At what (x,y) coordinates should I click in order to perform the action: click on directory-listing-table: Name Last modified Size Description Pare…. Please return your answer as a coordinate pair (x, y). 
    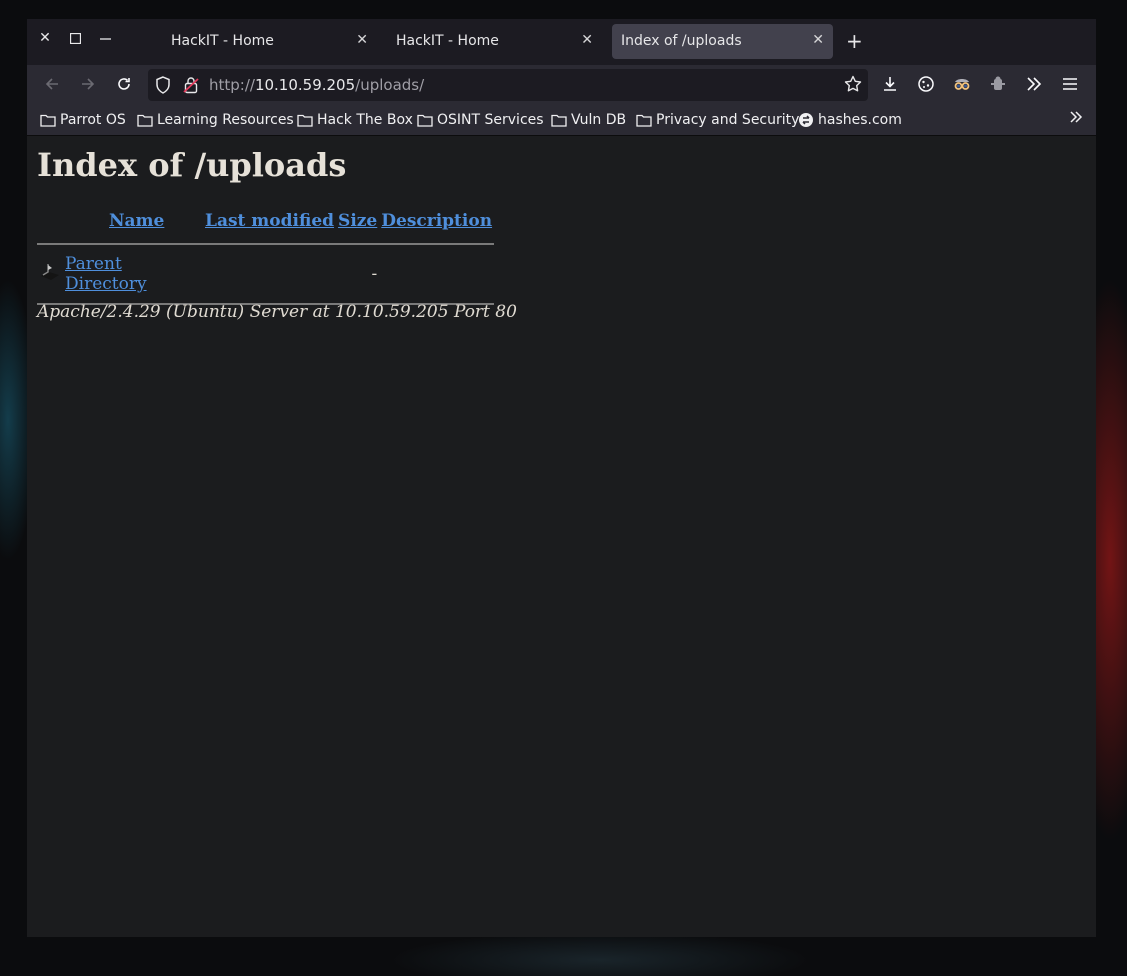
    Looking at the image, I should click on (266, 261).